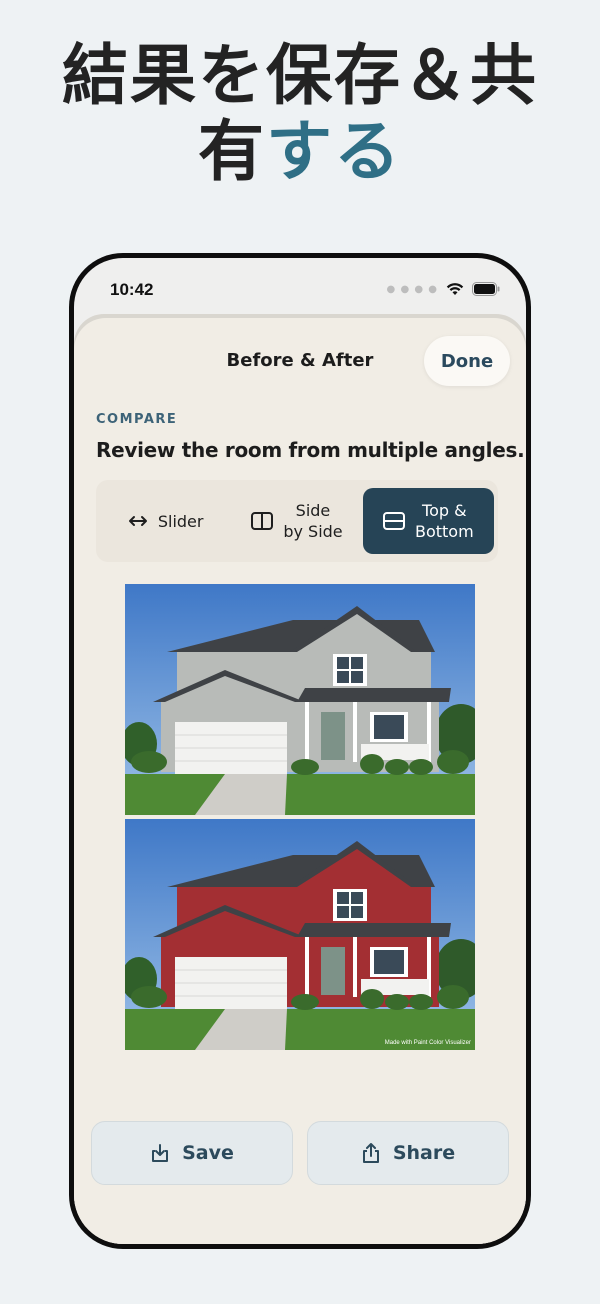  Describe the element at coordinates (137, 521) in the screenshot. I see `arrows-horizontal-icon` at that location.